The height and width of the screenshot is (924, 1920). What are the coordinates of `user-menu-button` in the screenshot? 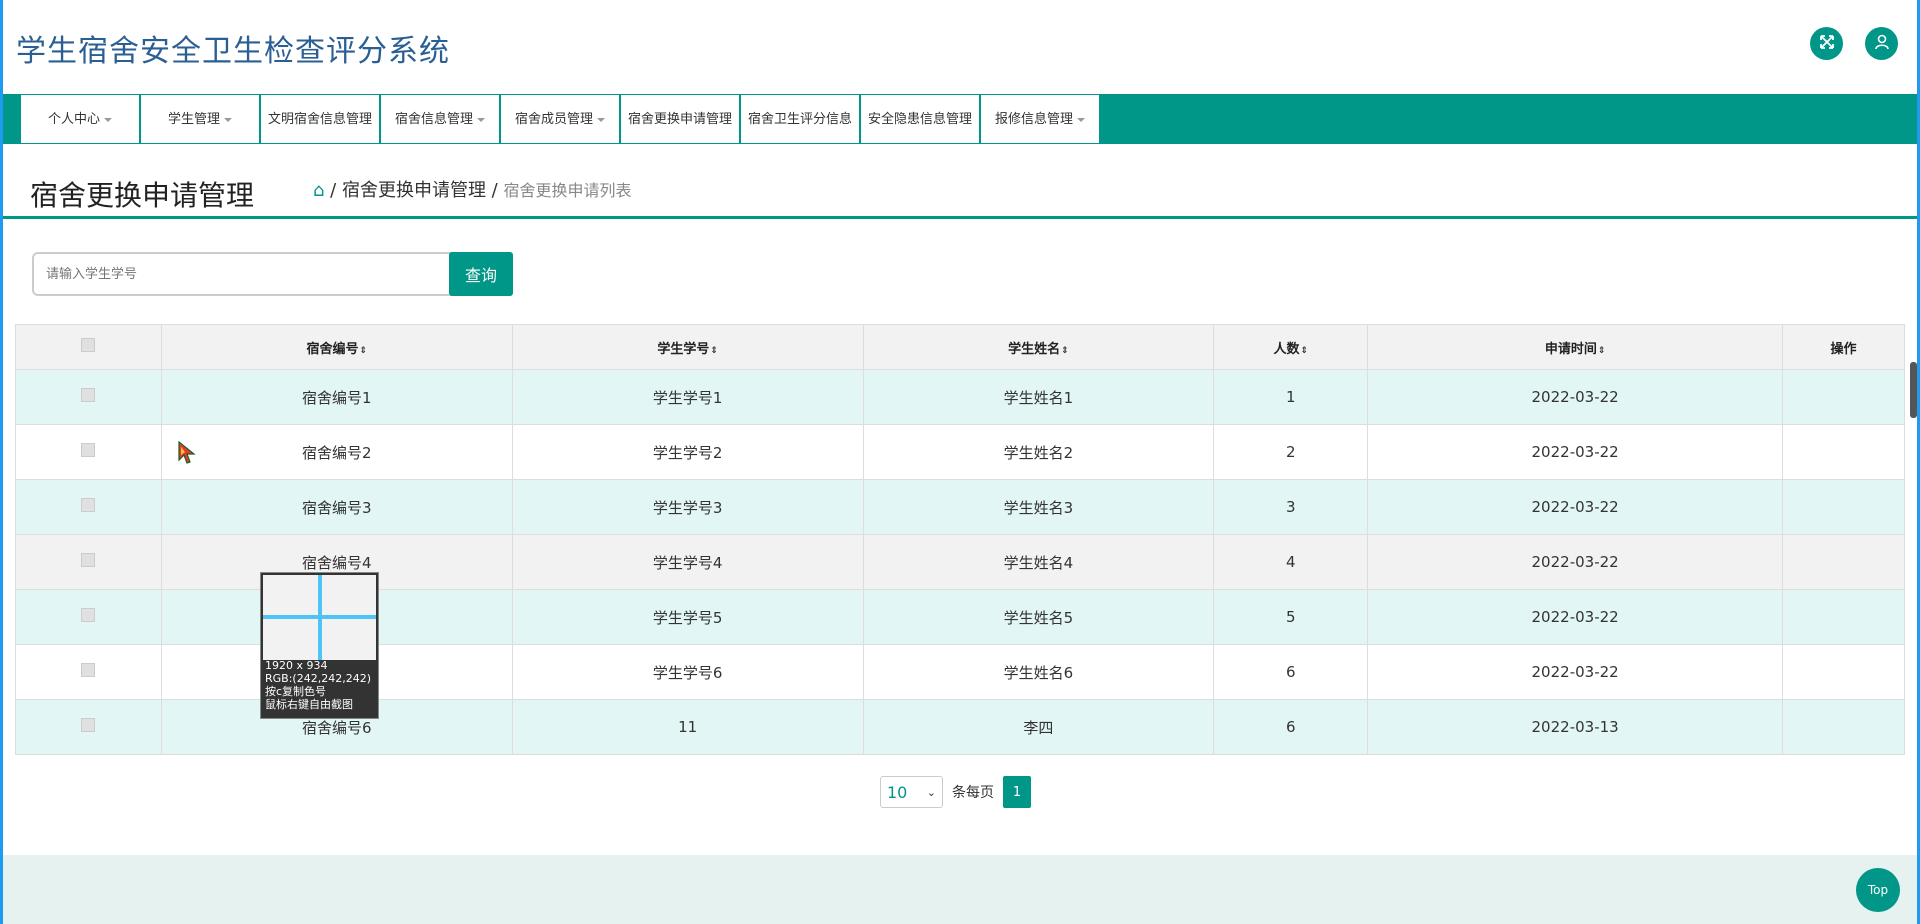 It's located at (1881, 43).